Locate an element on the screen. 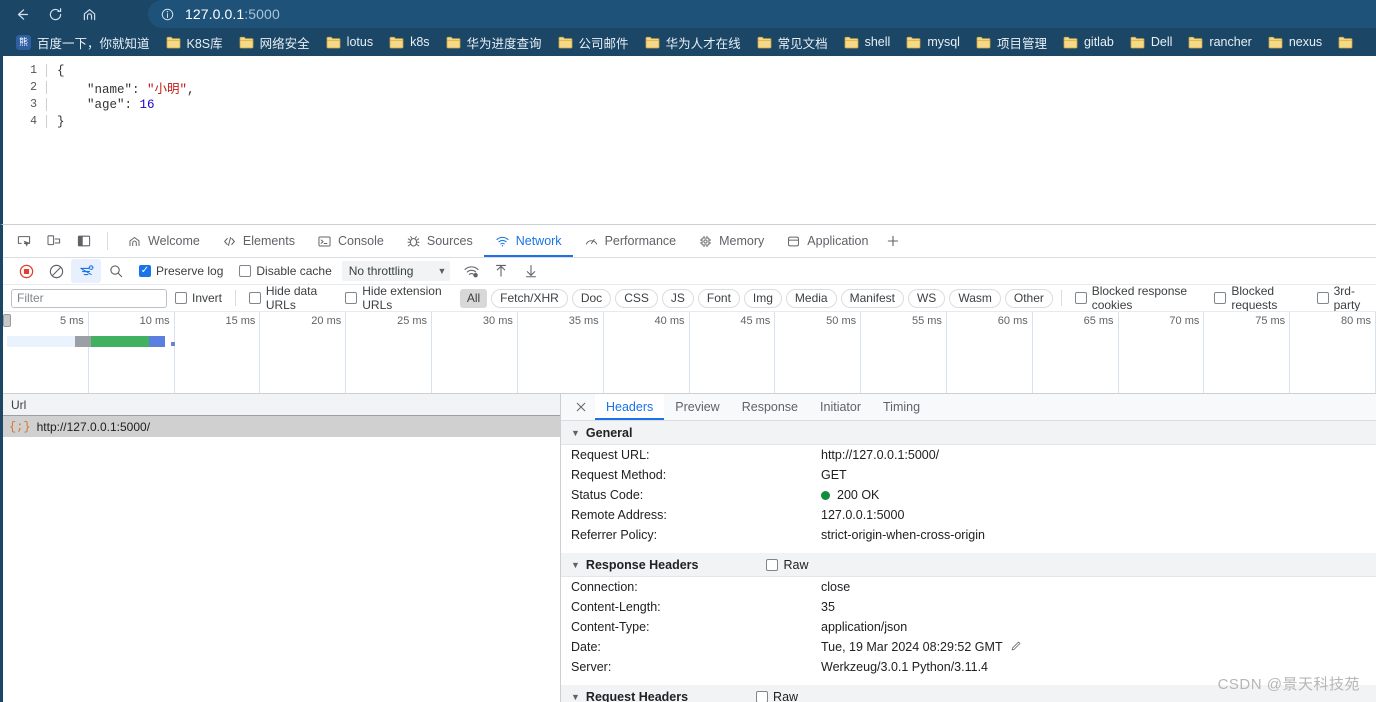  record-stop-icon is located at coordinates (26, 271).